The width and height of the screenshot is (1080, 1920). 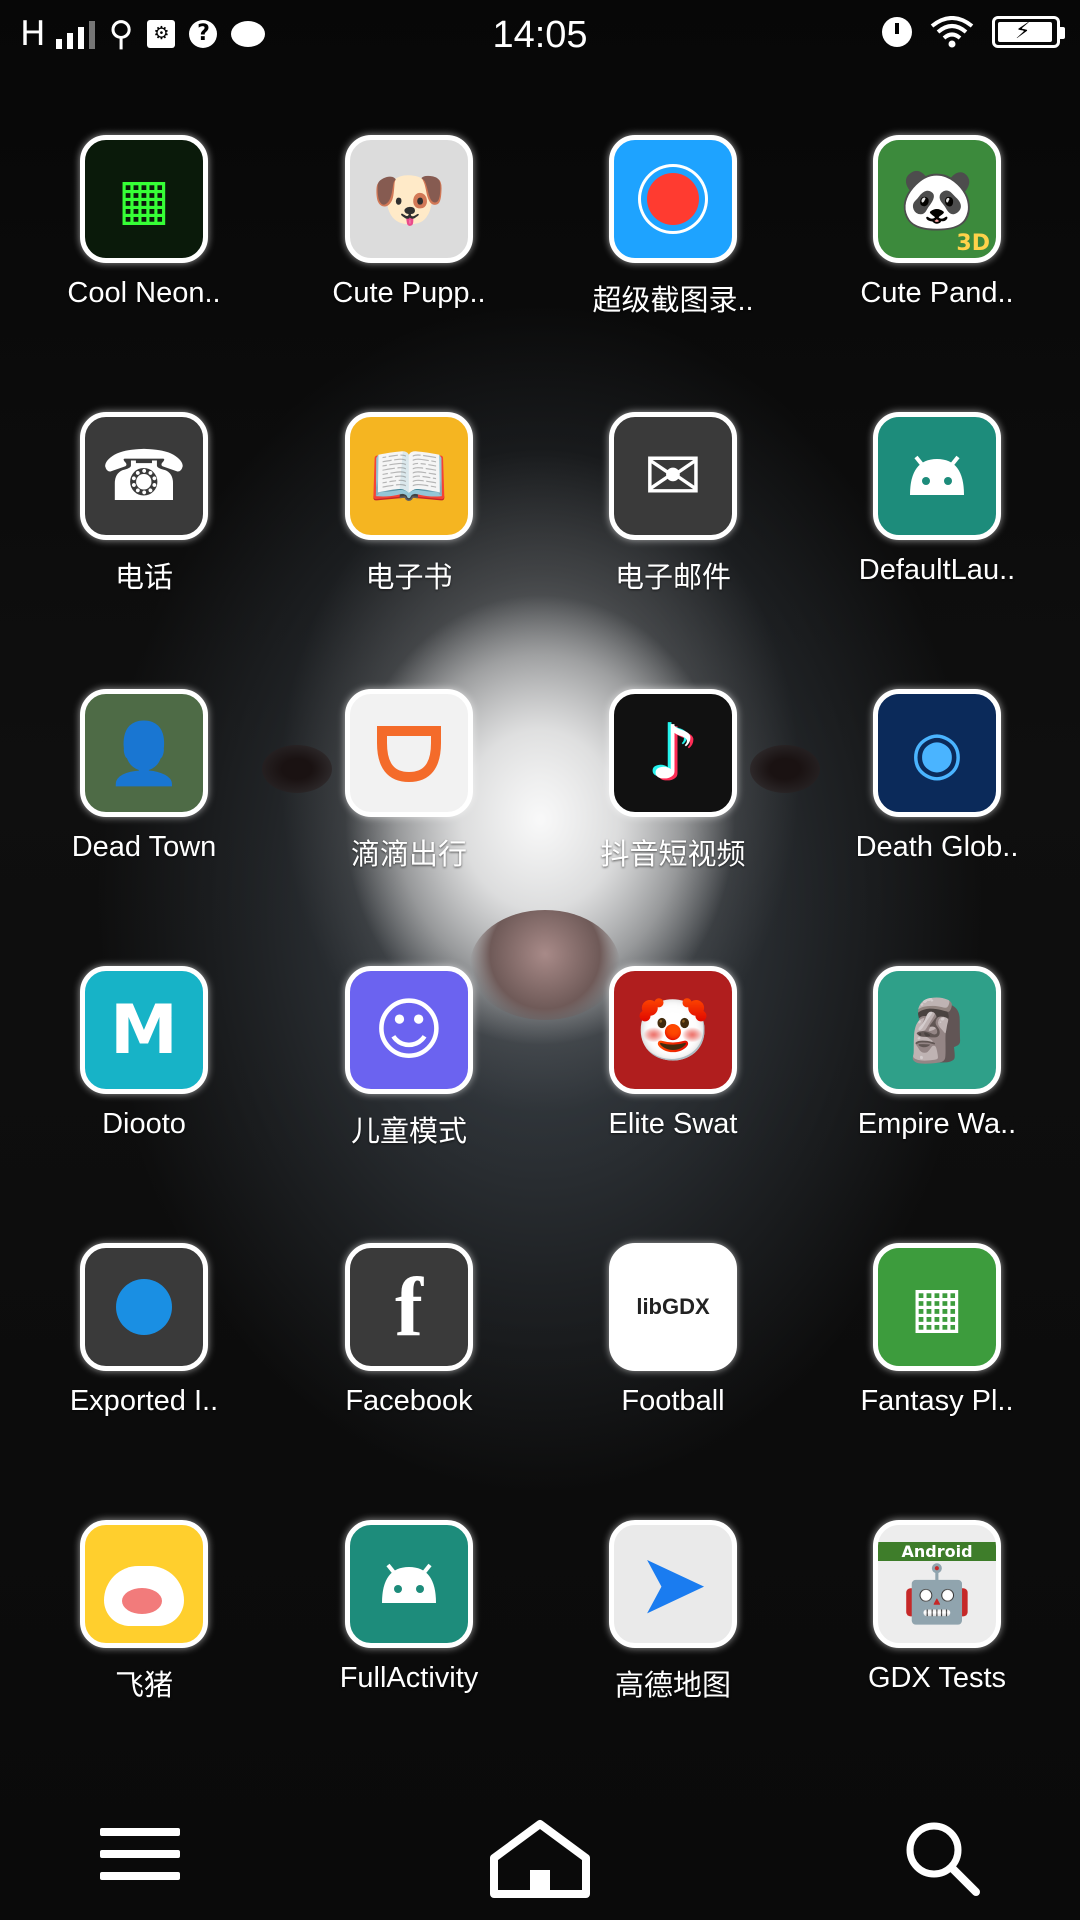 I want to click on app-facebook: f Facebook, so click(x=409, y=1330).